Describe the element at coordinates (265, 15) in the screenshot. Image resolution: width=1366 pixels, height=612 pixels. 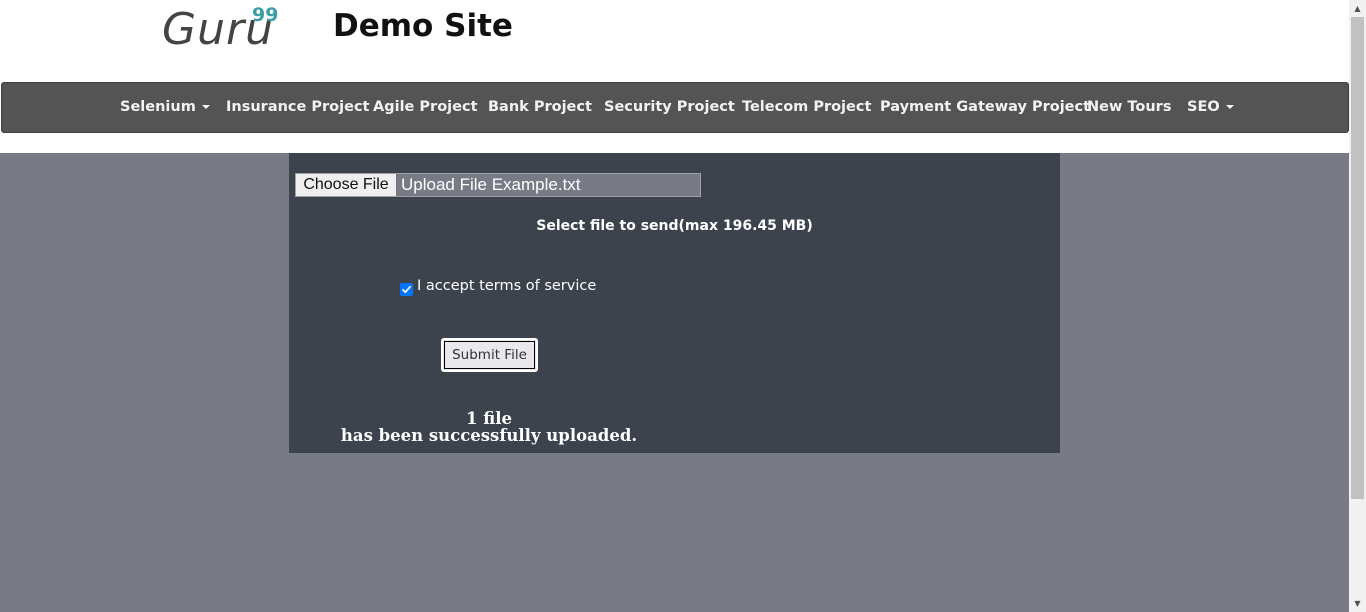
I see `logo-superscript: 99` at that location.